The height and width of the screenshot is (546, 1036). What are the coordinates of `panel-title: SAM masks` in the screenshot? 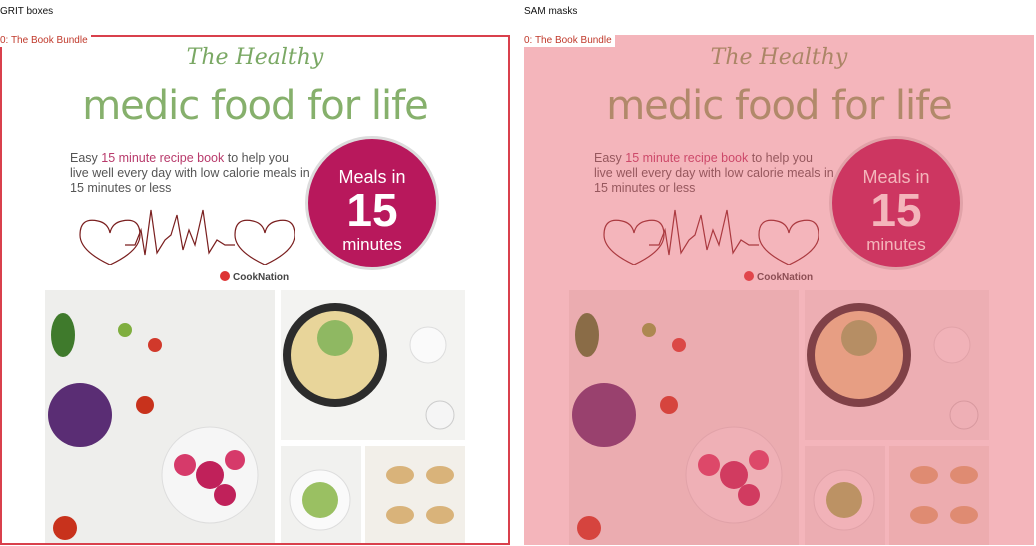 It's located at (551, 11).